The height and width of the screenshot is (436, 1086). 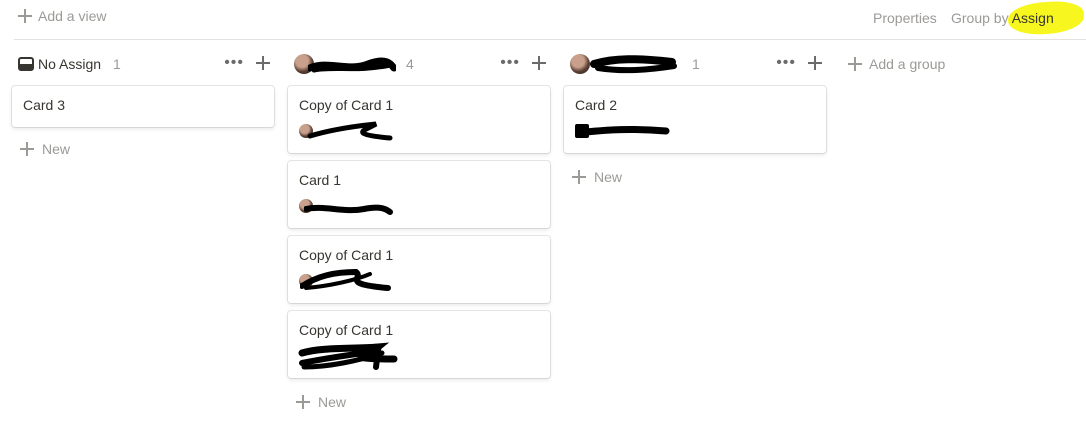 I want to click on column-header: 1 •••, so click(x=695, y=64).